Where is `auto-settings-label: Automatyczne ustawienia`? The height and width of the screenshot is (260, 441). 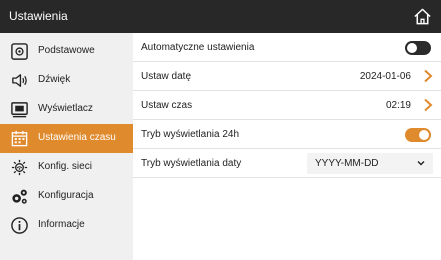 auto-settings-label: Automatyczne ustawienia is located at coordinates (198, 47).